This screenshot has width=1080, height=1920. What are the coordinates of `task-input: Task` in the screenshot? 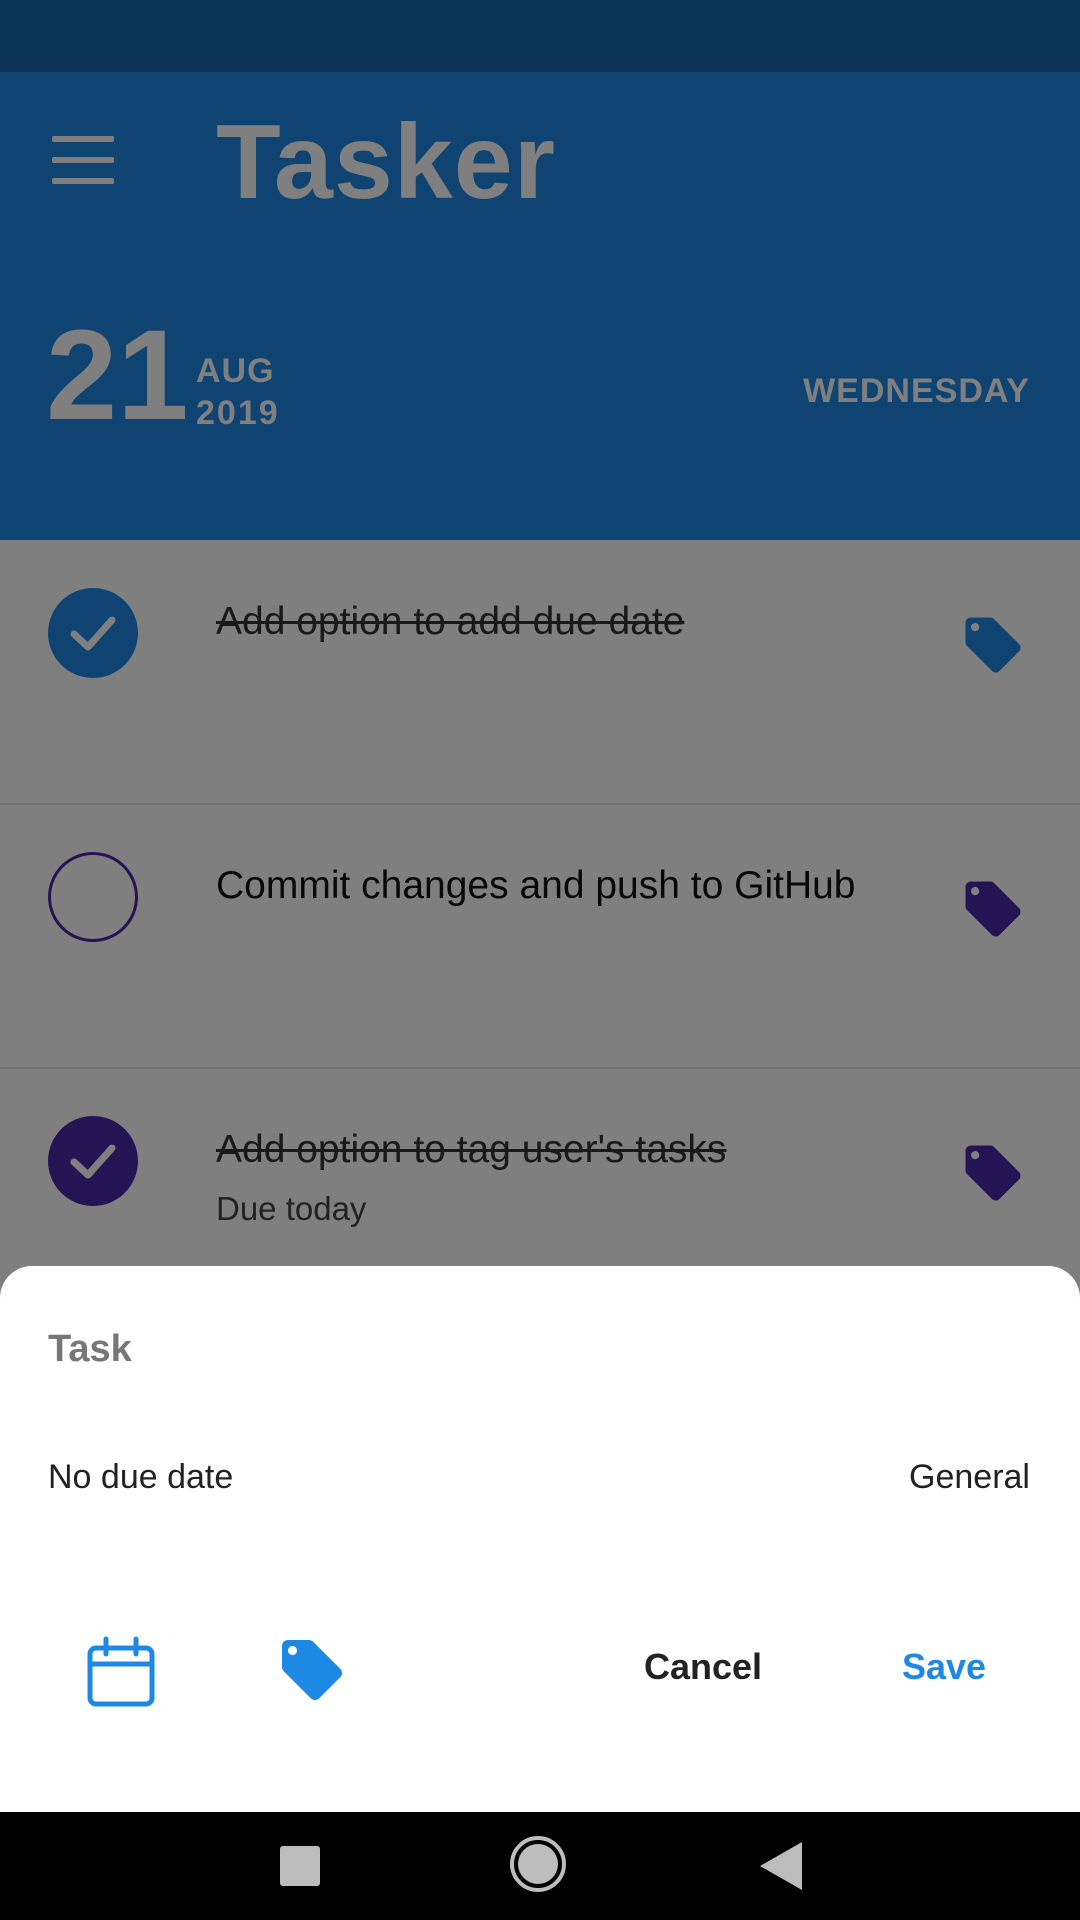 It's located at (90, 1349).